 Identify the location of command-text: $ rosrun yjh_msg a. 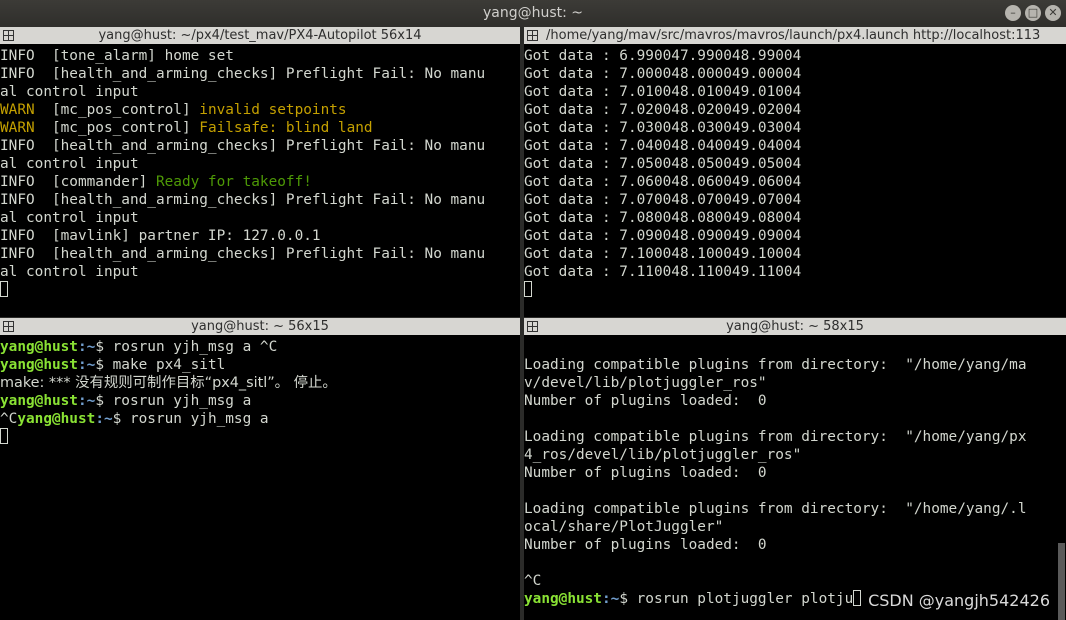
(190, 419).